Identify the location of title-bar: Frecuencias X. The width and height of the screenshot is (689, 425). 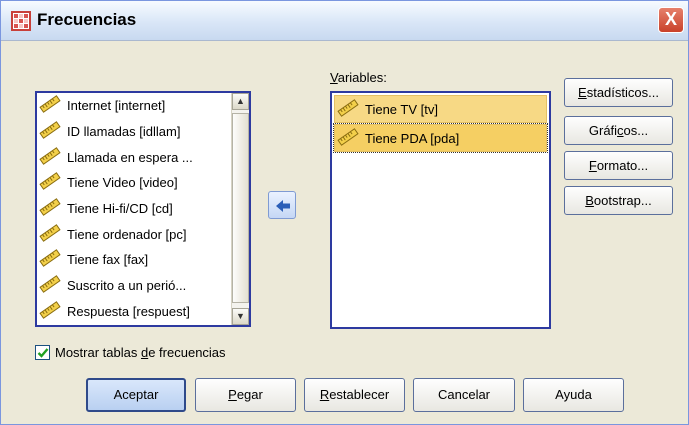
(344, 21).